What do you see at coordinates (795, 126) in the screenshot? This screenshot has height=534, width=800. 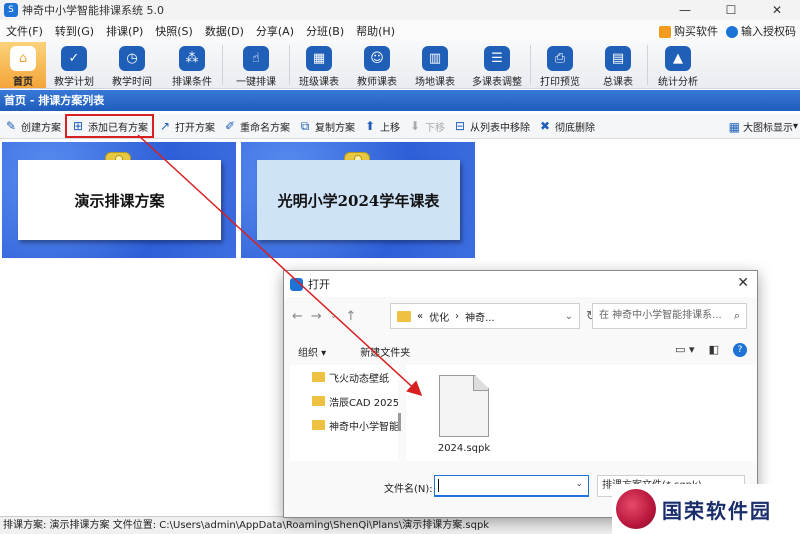 I see `chevron-down-icon: ▾` at bounding box center [795, 126].